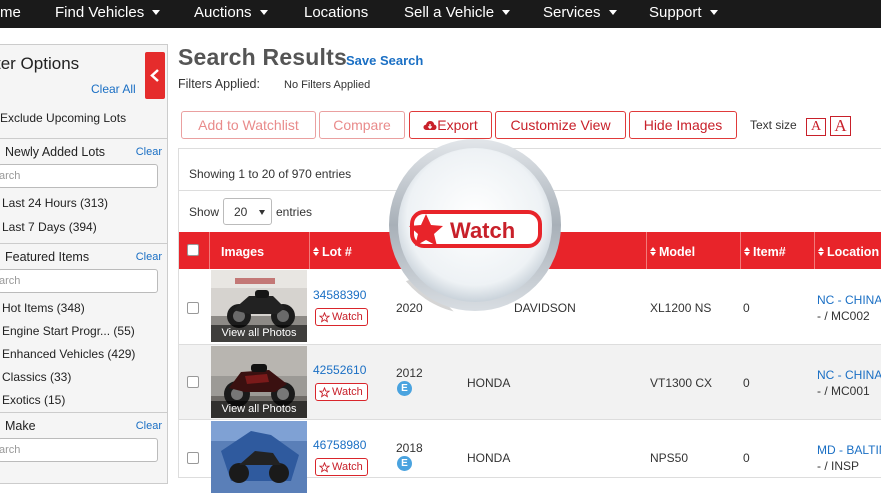  I want to click on filter-option: Hot Items (348), so click(43, 308).